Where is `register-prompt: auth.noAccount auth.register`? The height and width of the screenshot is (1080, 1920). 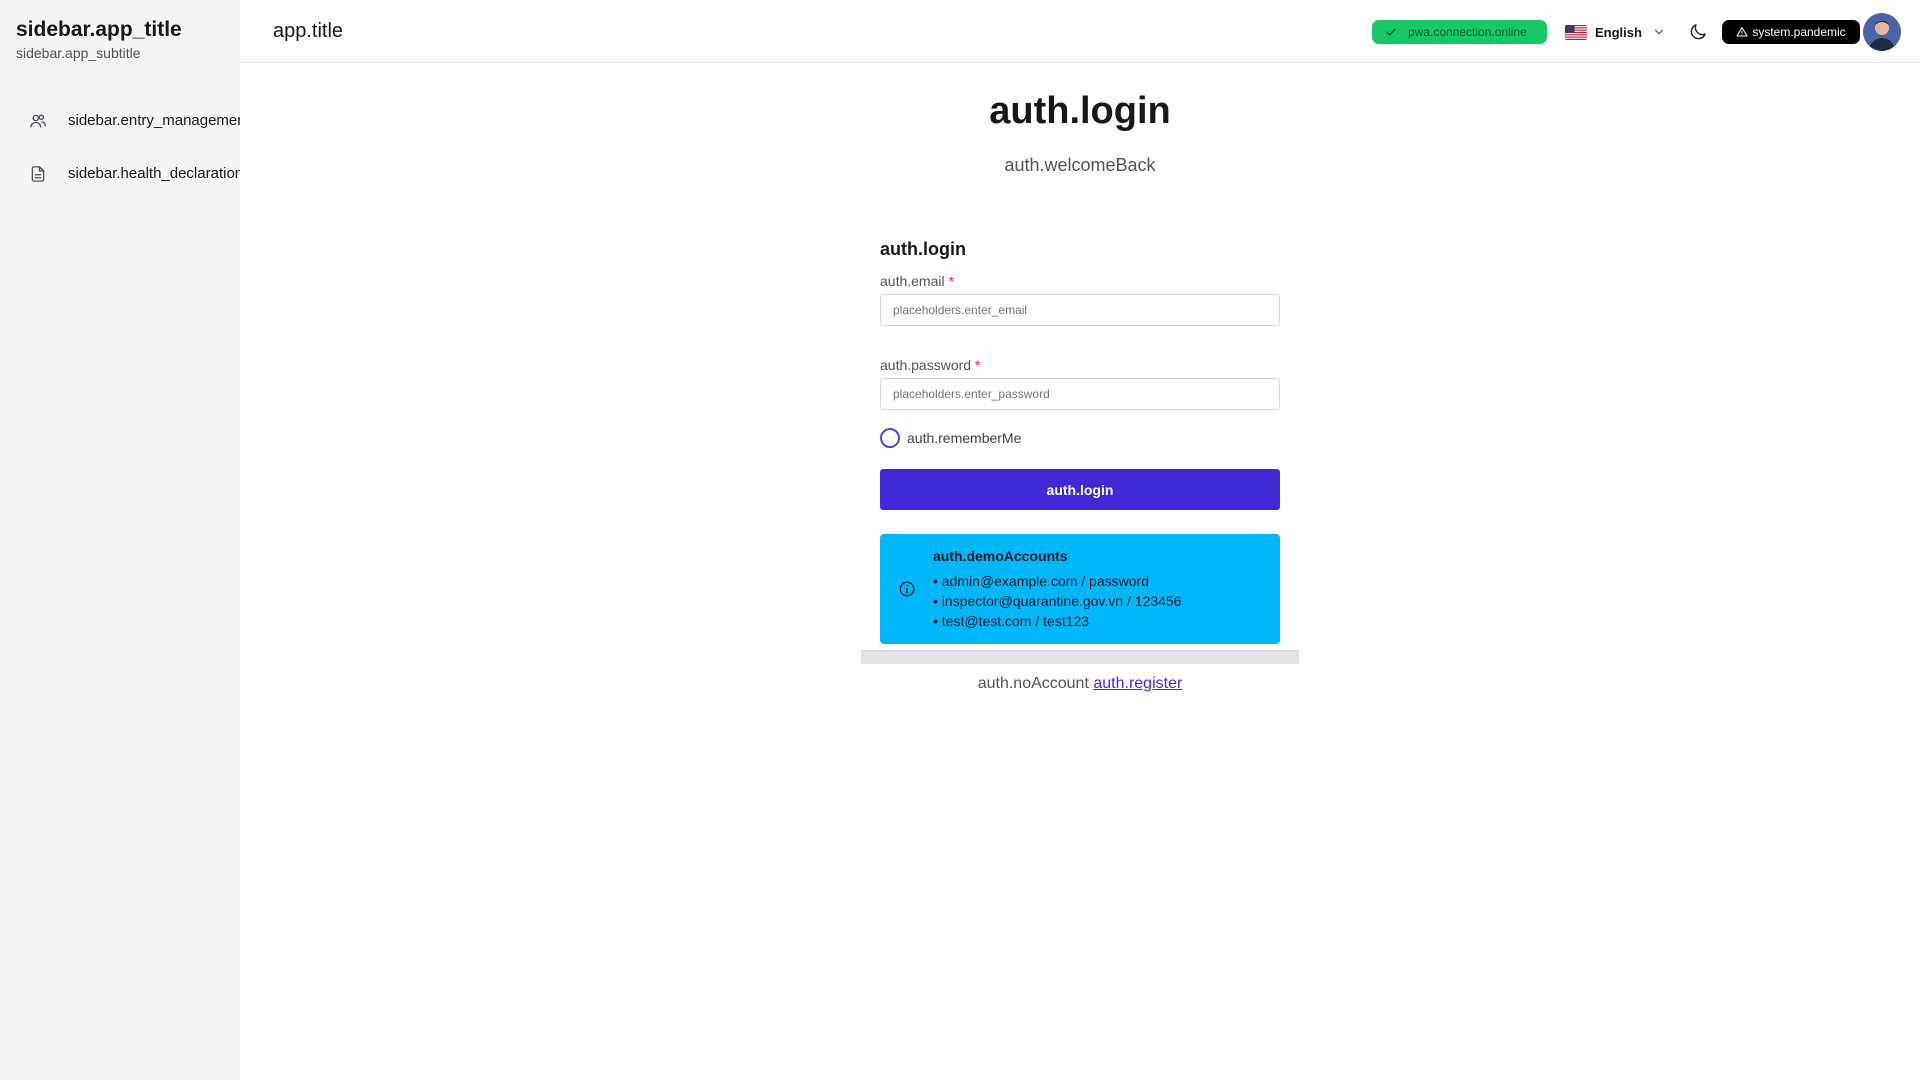
register-prompt: auth.noAccount auth.register is located at coordinates (1080, 684).